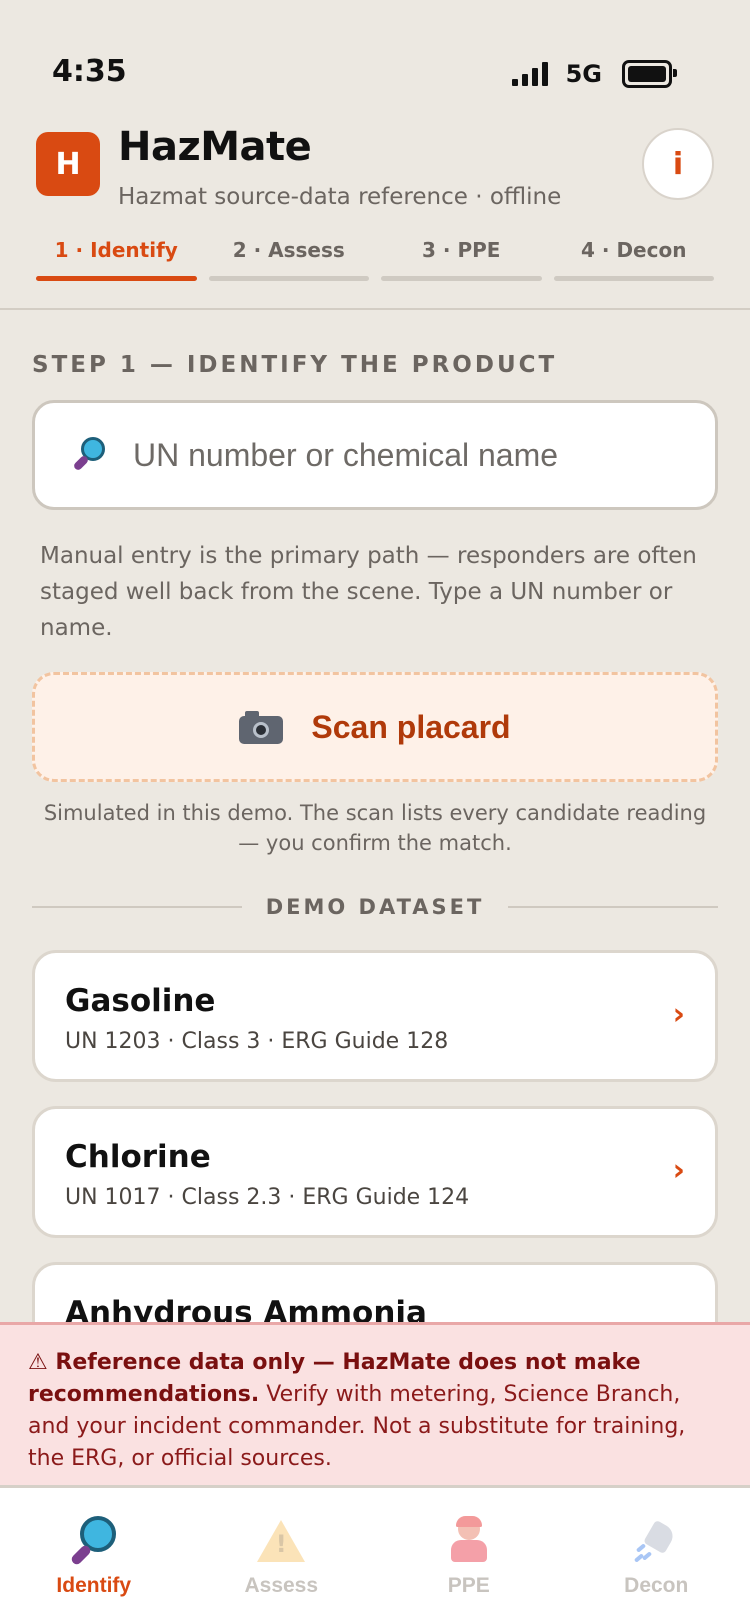 This screenshot has width=750, height=1624. What do you see at coordinates (413, 455) in the screenshot?
I see `search-input` at bounding box center [413, 455].